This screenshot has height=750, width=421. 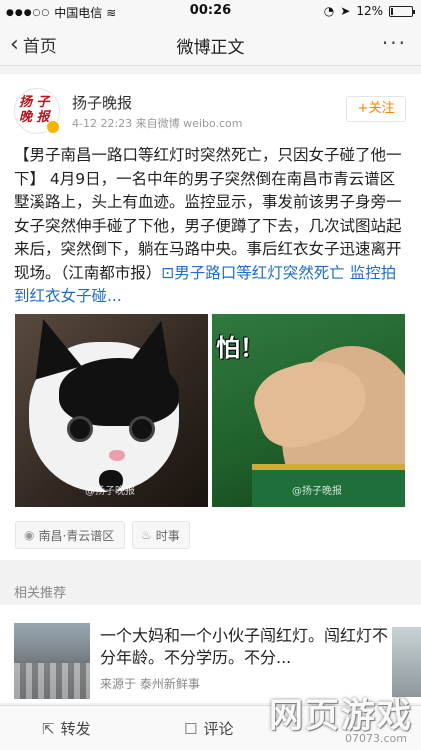 I want to click on location-icon: ◉, so click(x=29, y=535).